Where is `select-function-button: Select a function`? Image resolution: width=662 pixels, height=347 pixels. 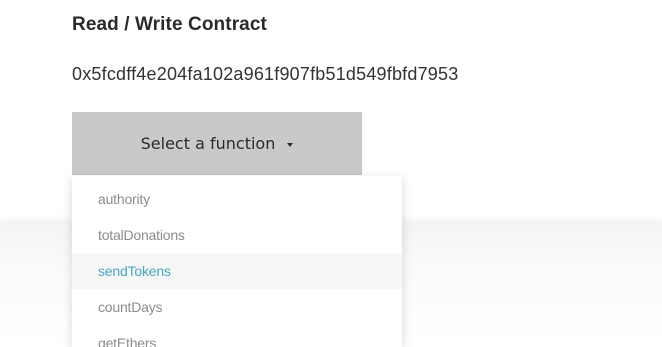 select-function-button: Select a function is located at coordinates (217, 143).